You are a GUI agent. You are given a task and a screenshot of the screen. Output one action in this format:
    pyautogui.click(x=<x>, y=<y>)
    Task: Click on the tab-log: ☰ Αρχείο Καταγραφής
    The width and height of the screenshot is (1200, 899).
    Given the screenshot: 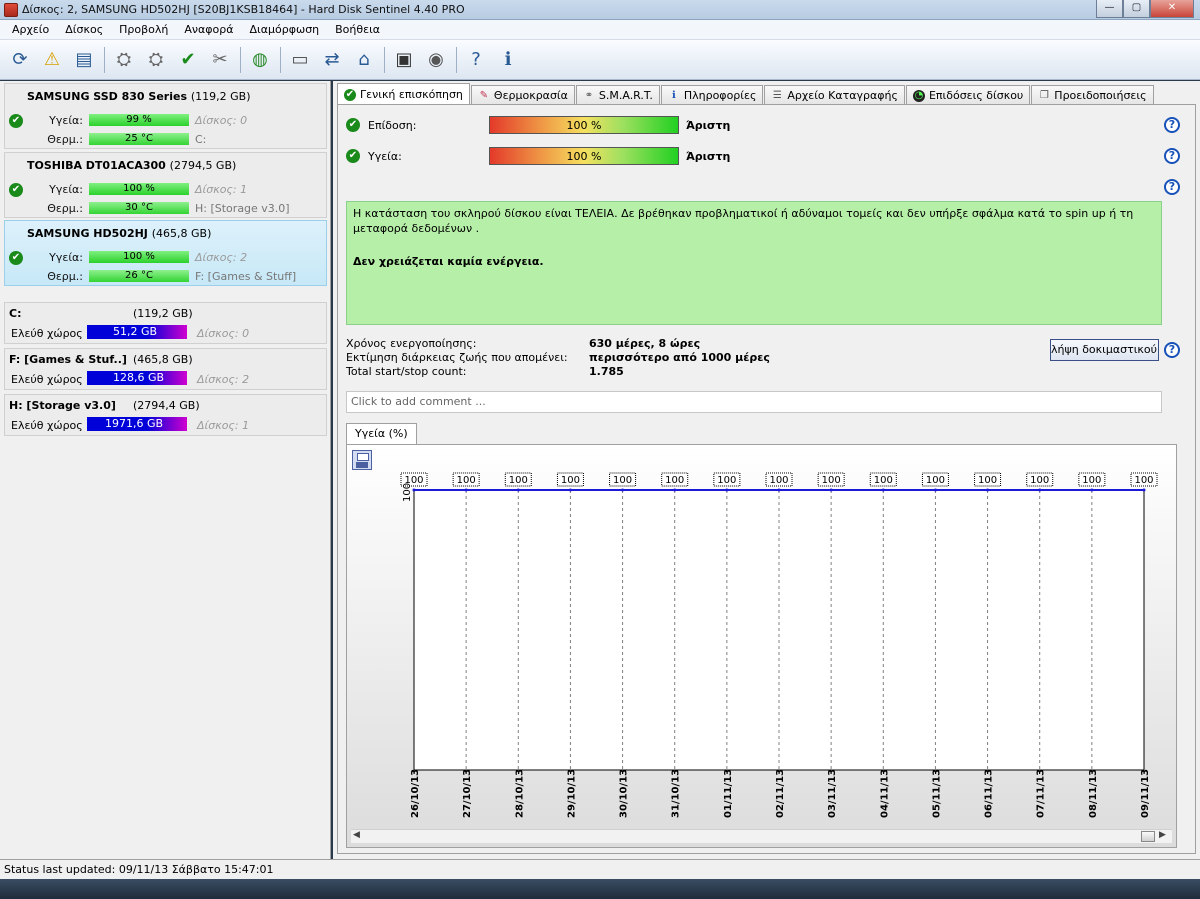 What is the action you would take?
    pyautogui.click(x=834, y=95)
    